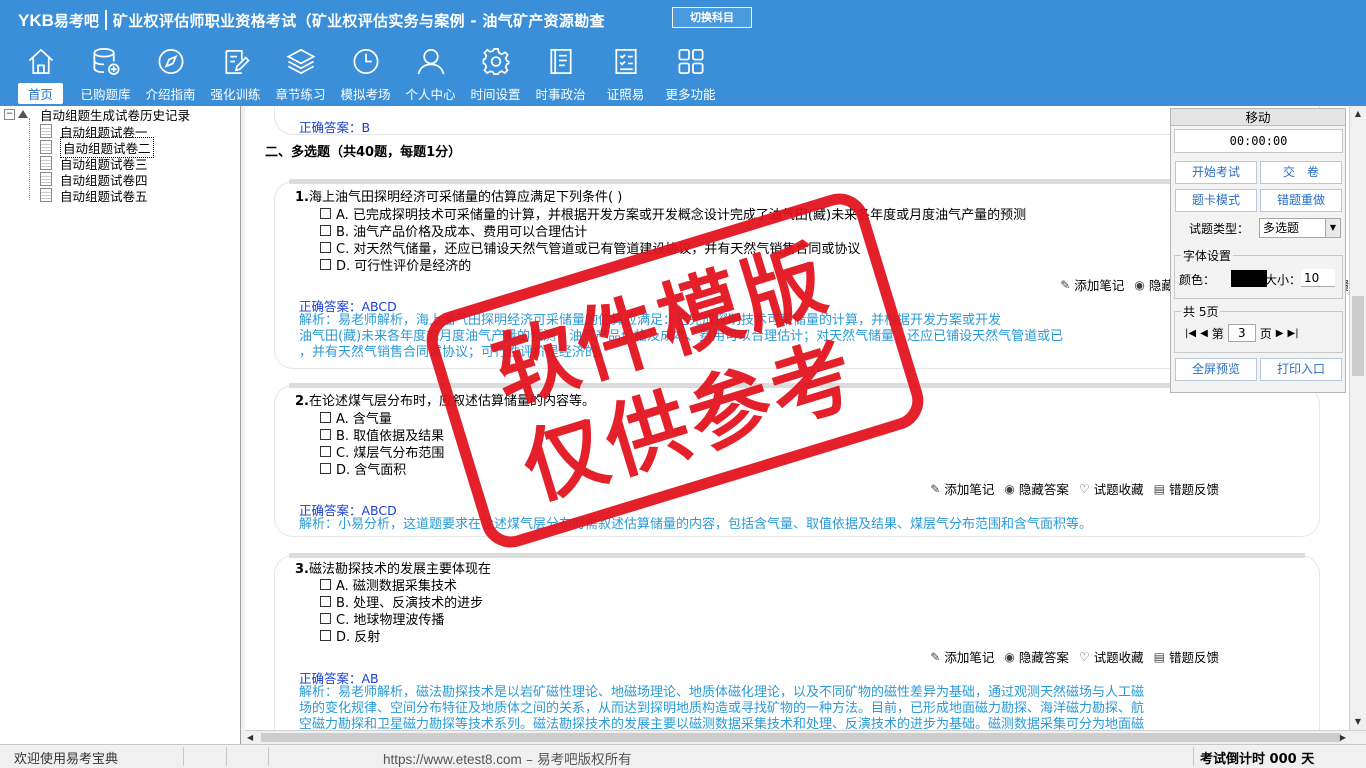 The height and width of the screenshot is (768, 1366). I want to click on question-actions: ✎添加笔记 ◉隐藏答案 ♡试题收藏 ▤错题反馈, so click(1074, 656).